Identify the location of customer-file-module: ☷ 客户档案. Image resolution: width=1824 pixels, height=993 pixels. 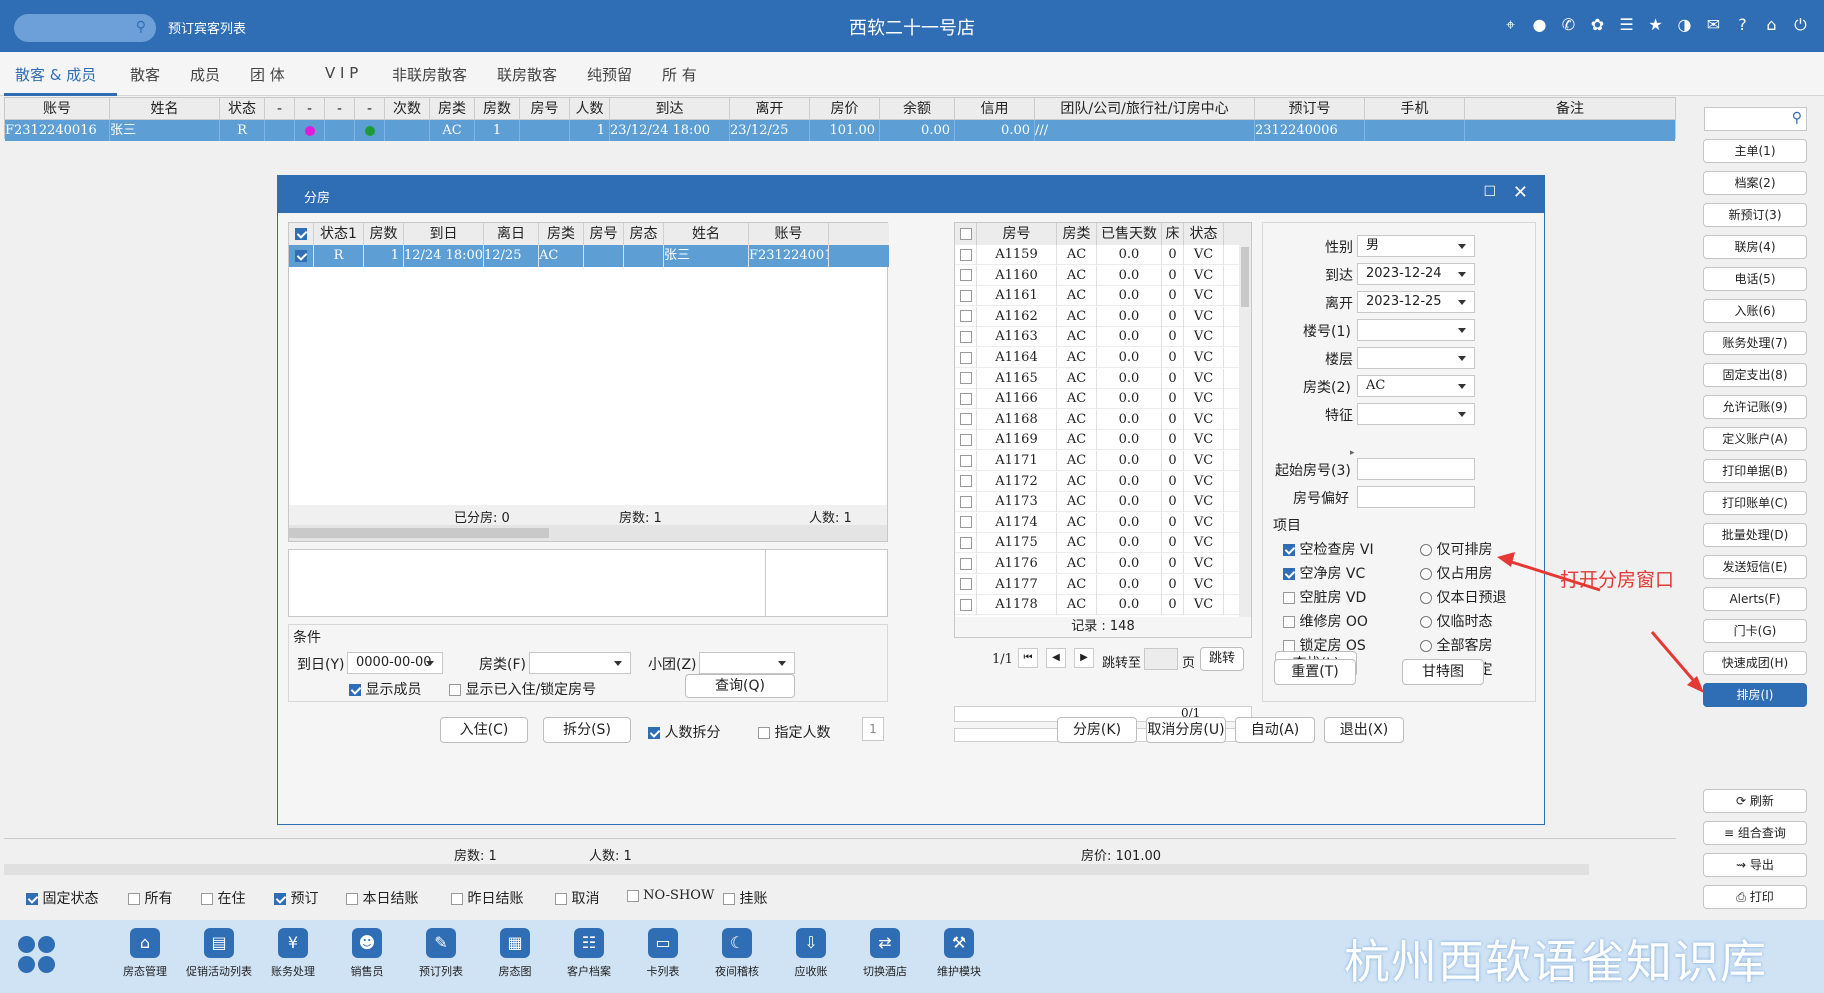
(589, 953).